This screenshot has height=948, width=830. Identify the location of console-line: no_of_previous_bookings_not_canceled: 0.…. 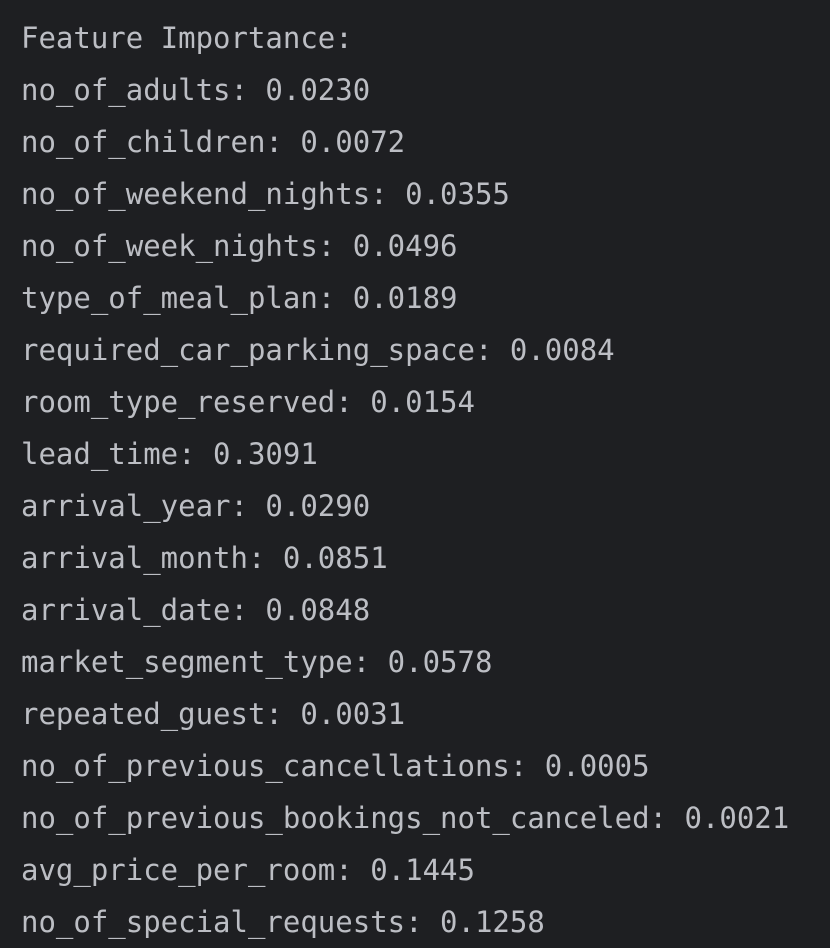
(405, 818).